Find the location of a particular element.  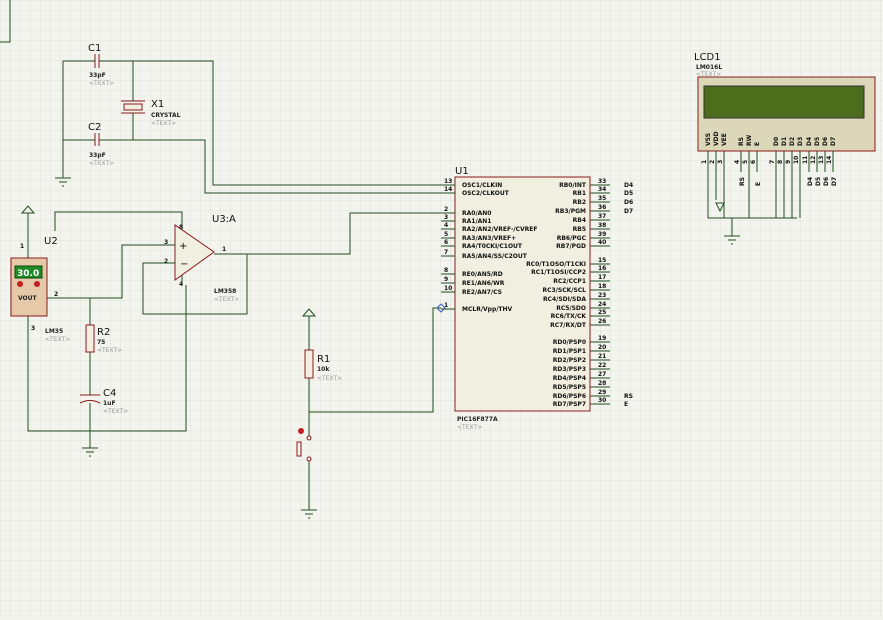

u1-pin-number: 4 is located at coordinates (446, 225).